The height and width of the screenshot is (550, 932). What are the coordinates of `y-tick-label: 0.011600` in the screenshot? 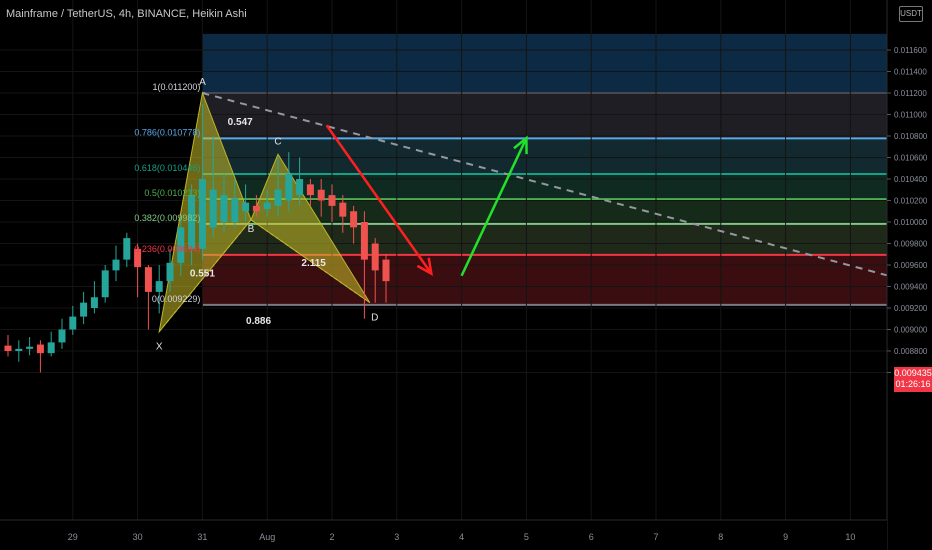 It's located at (910, 50).